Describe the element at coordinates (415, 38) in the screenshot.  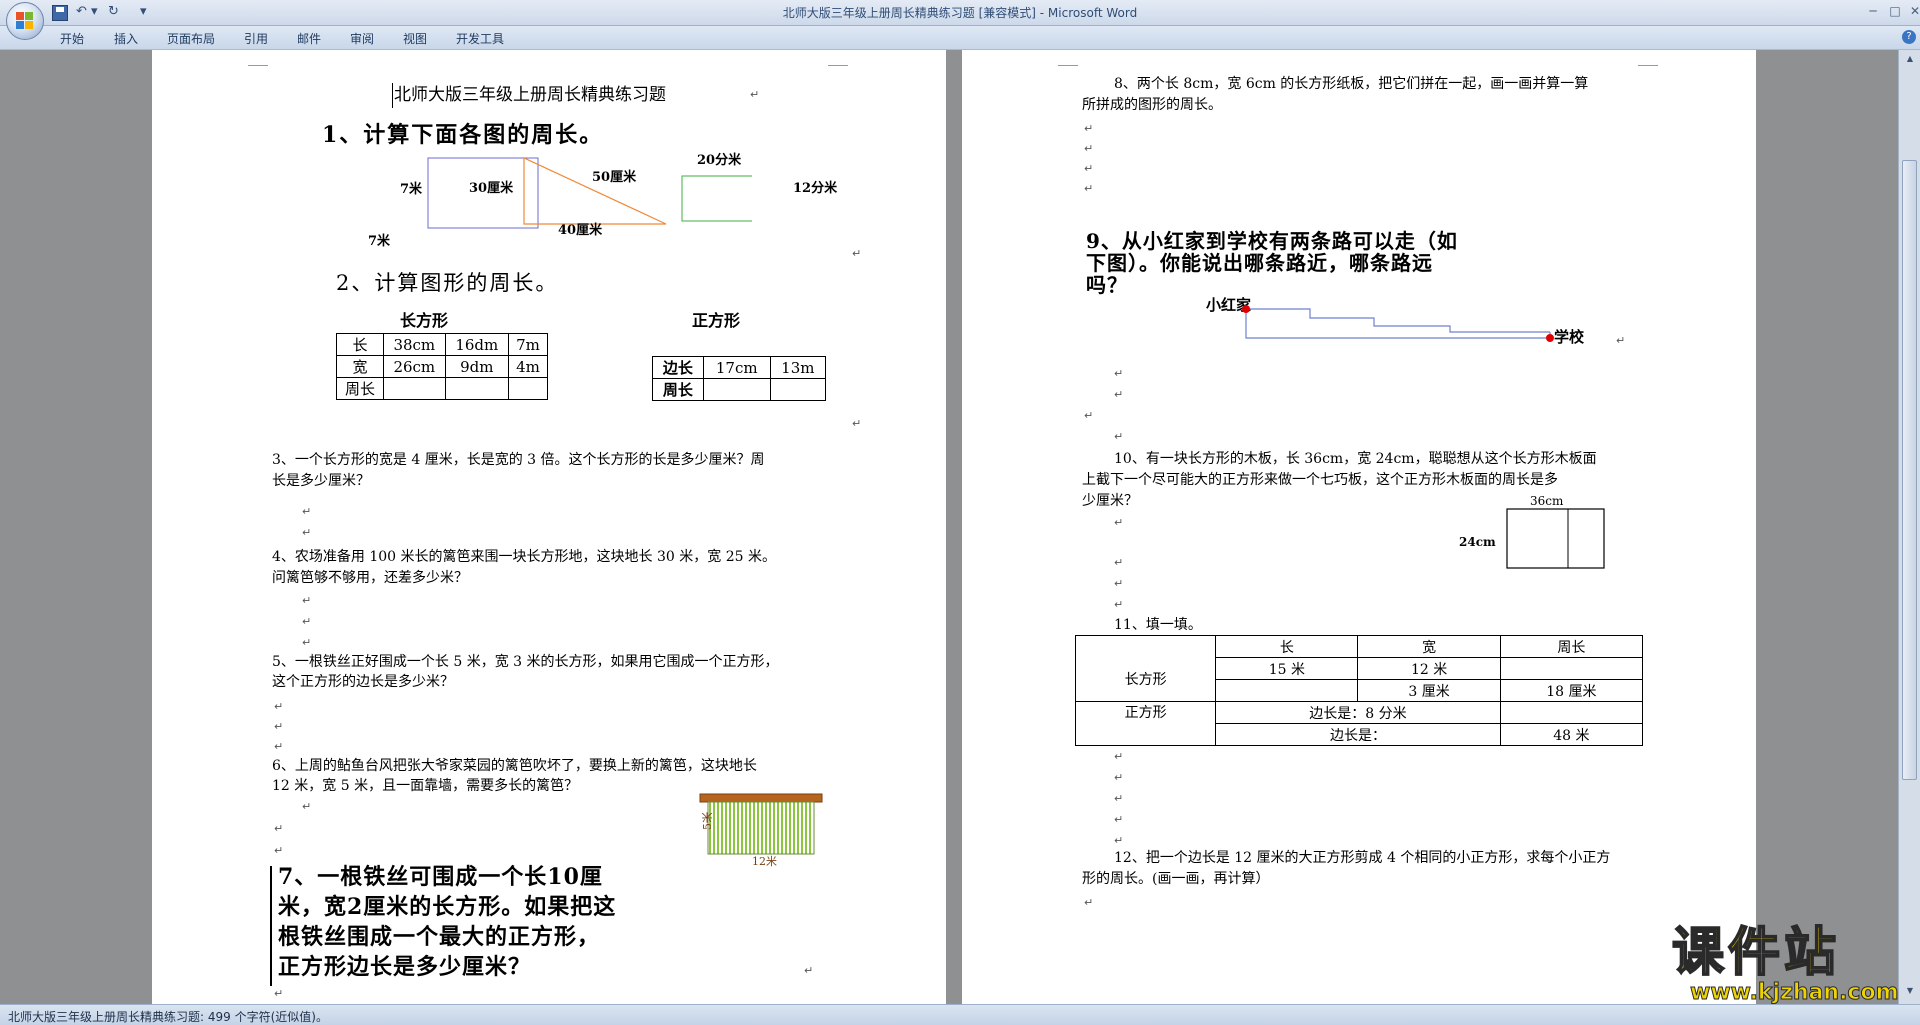
I see `tab-view: 视图` at that location.